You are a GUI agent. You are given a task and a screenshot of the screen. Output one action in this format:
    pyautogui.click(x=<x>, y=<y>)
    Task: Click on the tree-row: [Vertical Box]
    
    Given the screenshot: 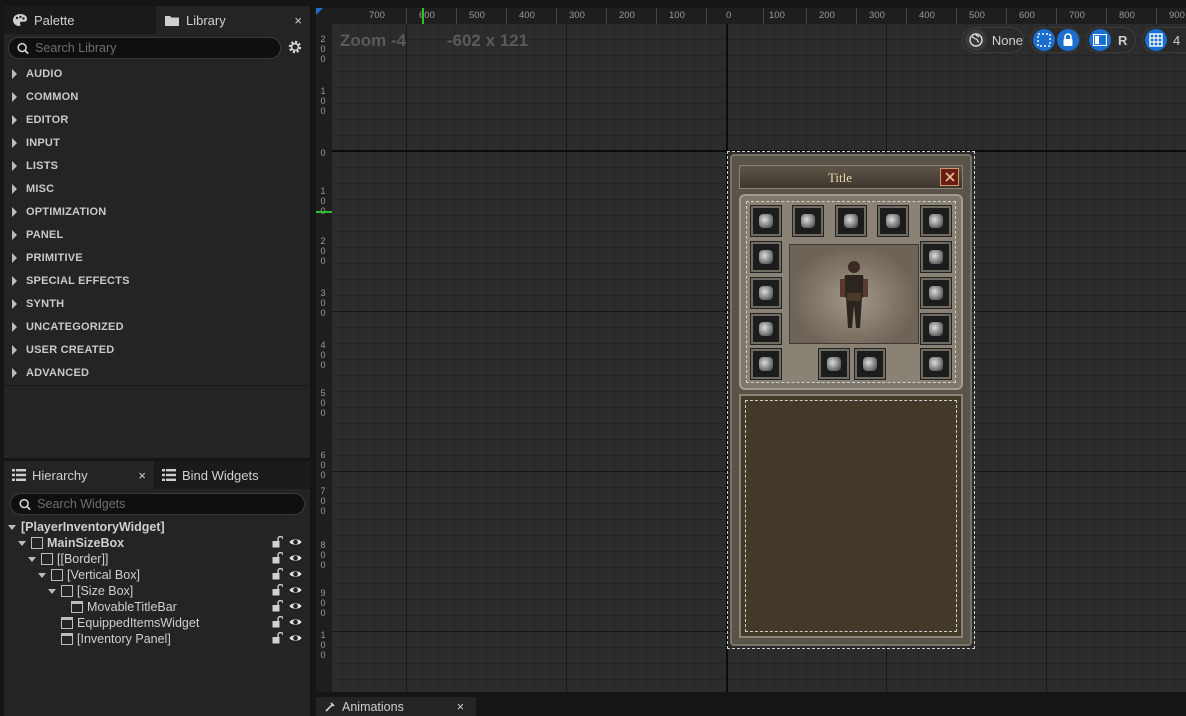 What is the action you would take?
    pyautogui.click(x=156, y=575)
    